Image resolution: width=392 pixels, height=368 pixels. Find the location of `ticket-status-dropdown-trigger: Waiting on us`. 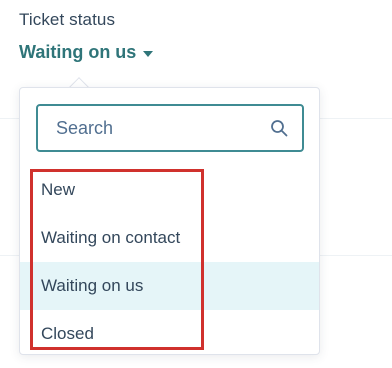

ticket-status-dropdown-trigger: Waiting on us is located at coordinates (86, 52).